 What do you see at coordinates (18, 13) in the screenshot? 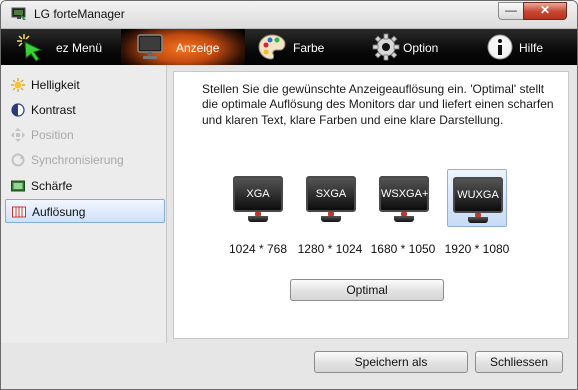
I see `app-logo-icon` at bounding box center [18, 13].